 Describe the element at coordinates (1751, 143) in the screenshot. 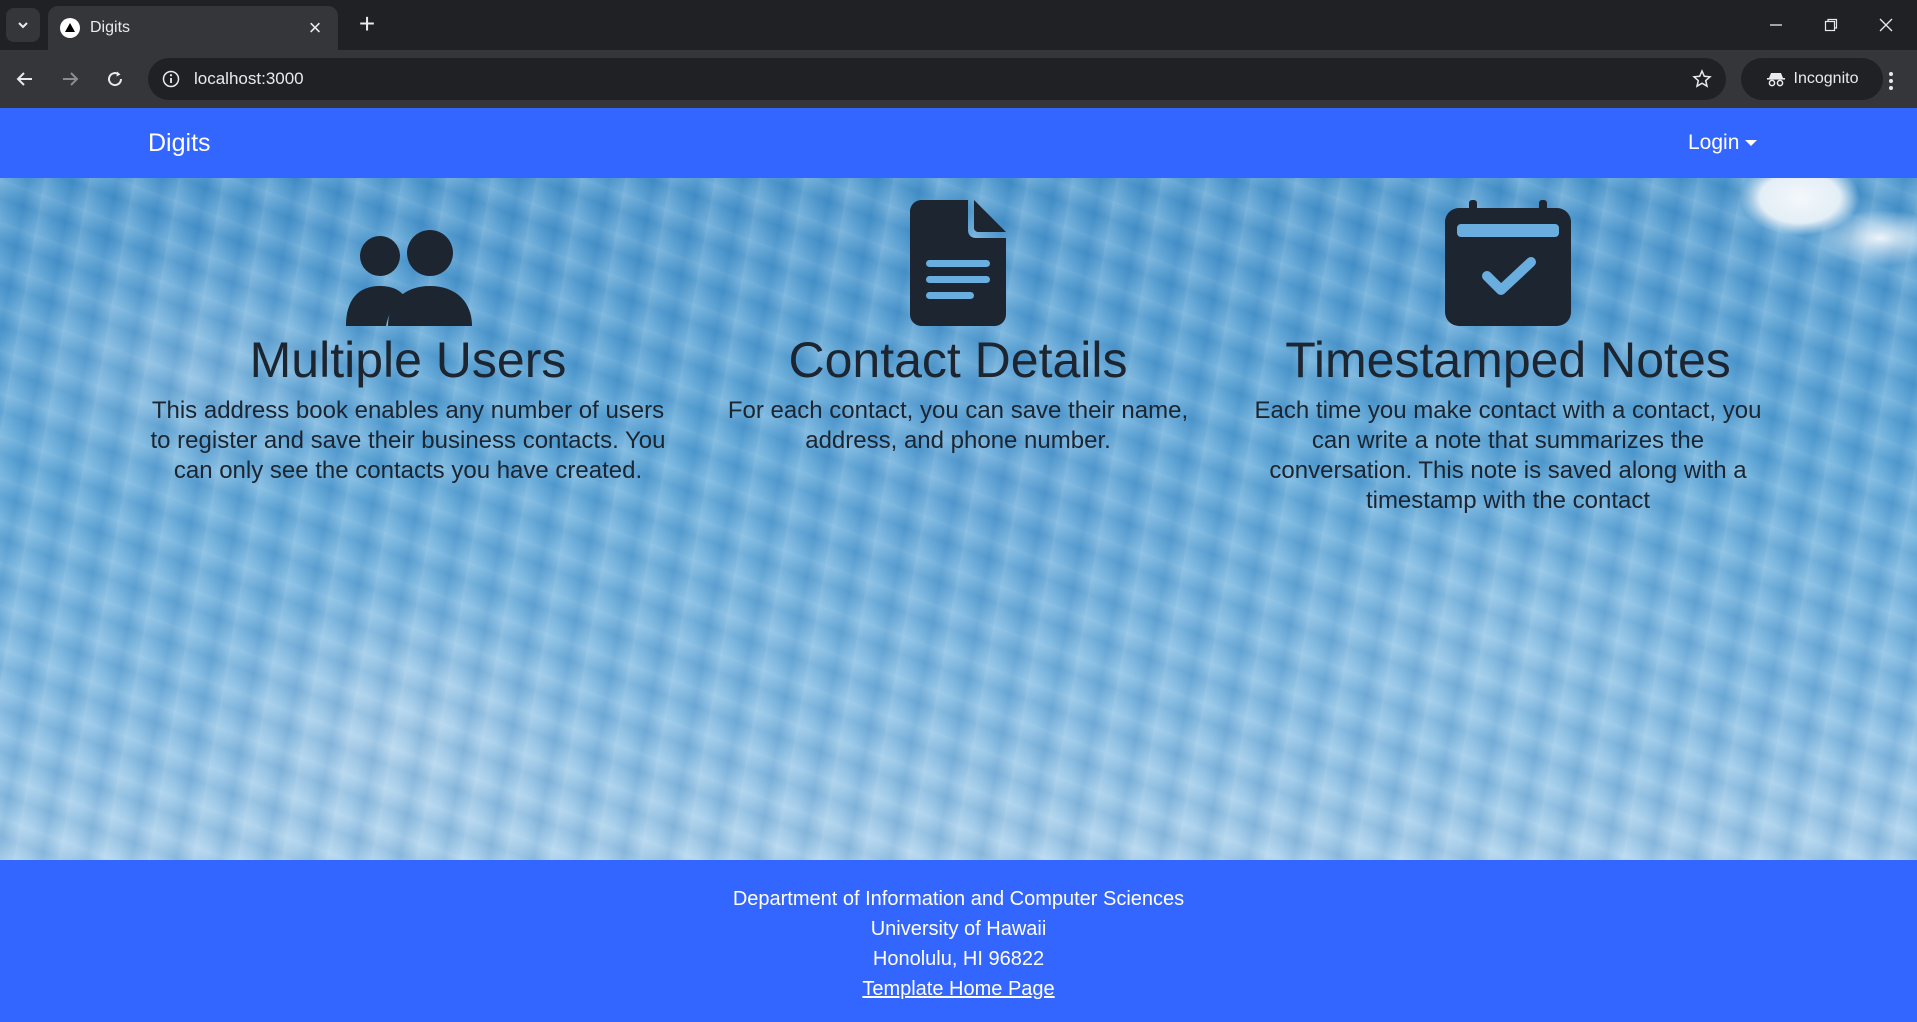

I see `caret-down-icon` at that location.